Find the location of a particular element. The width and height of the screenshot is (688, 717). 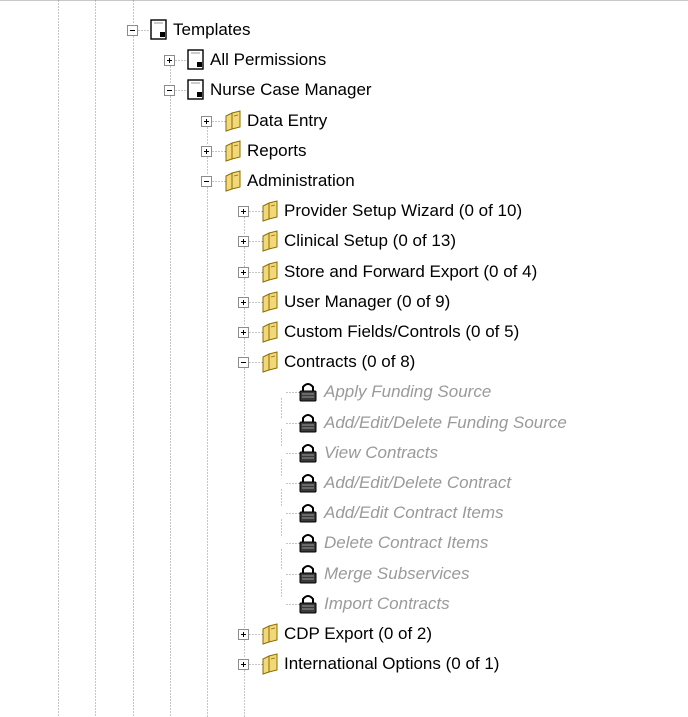

tree-node: Apply Funding Source is located at coordinates (481, 392).